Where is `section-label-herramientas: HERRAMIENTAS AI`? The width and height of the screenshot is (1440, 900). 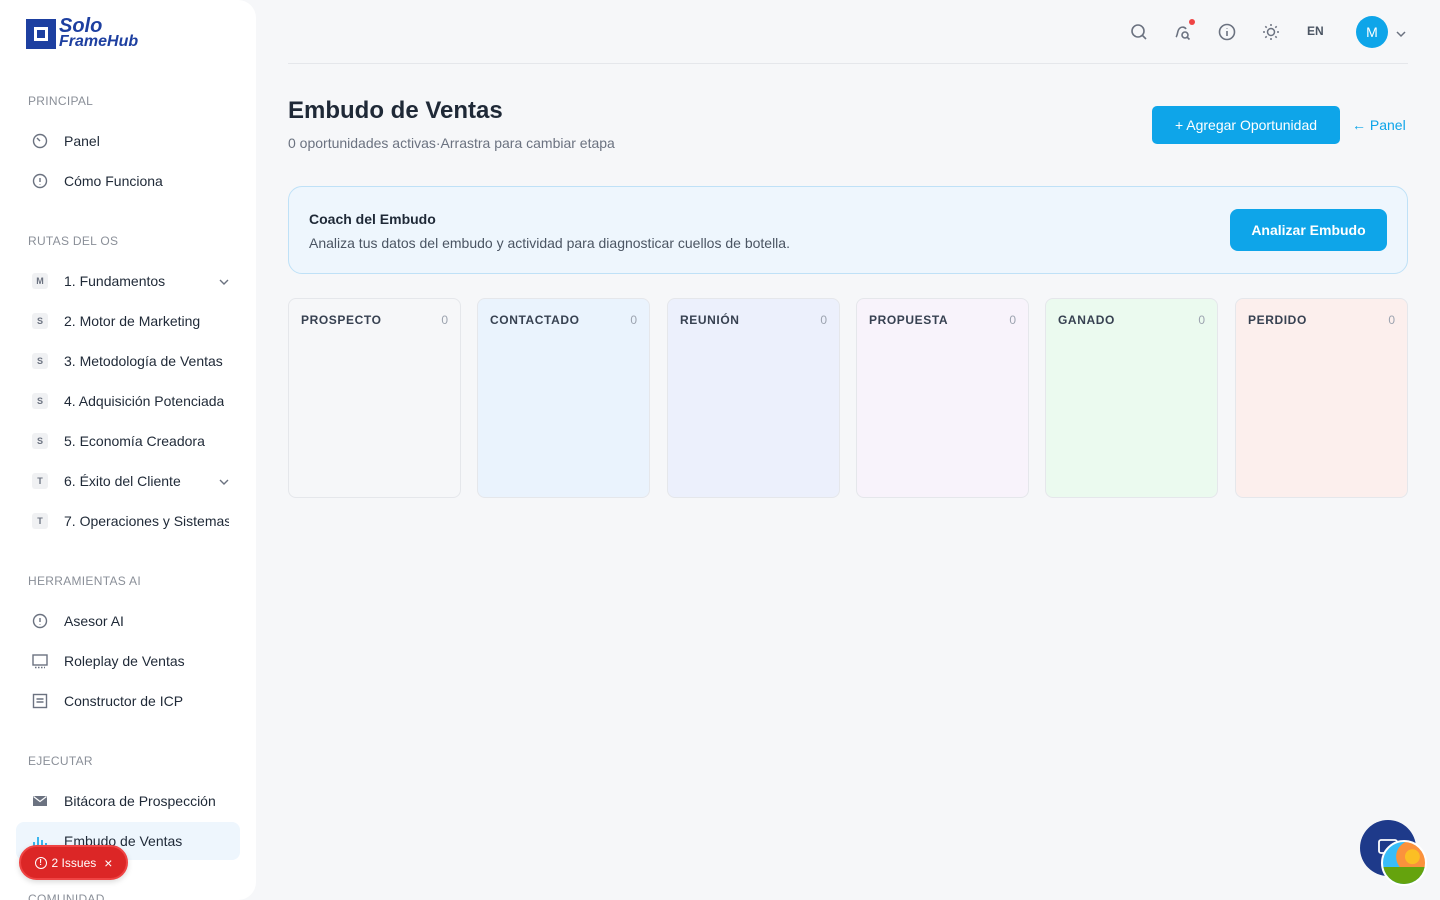
section-label-herramientas: HERRAMIENTAS AI is located at coordinates (84, 581).